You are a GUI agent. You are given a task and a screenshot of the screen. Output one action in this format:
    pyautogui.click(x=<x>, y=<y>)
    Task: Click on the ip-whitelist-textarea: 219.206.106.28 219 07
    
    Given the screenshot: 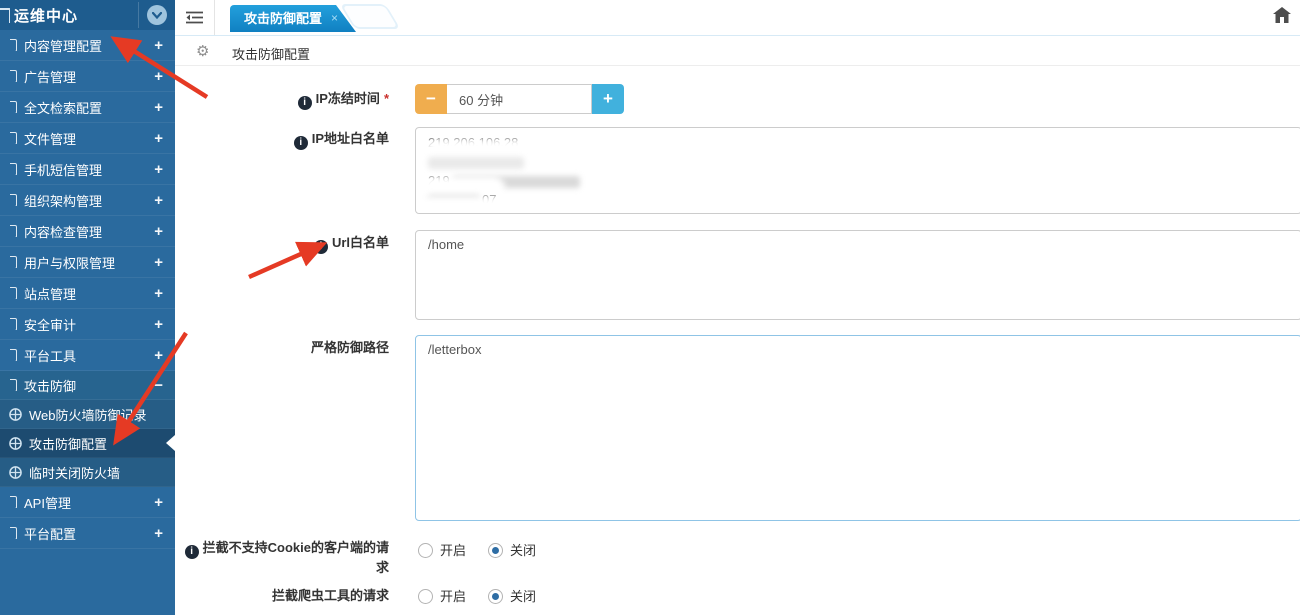 What is the action you would take?
    pyautogui.click(x=857, y=170)
    